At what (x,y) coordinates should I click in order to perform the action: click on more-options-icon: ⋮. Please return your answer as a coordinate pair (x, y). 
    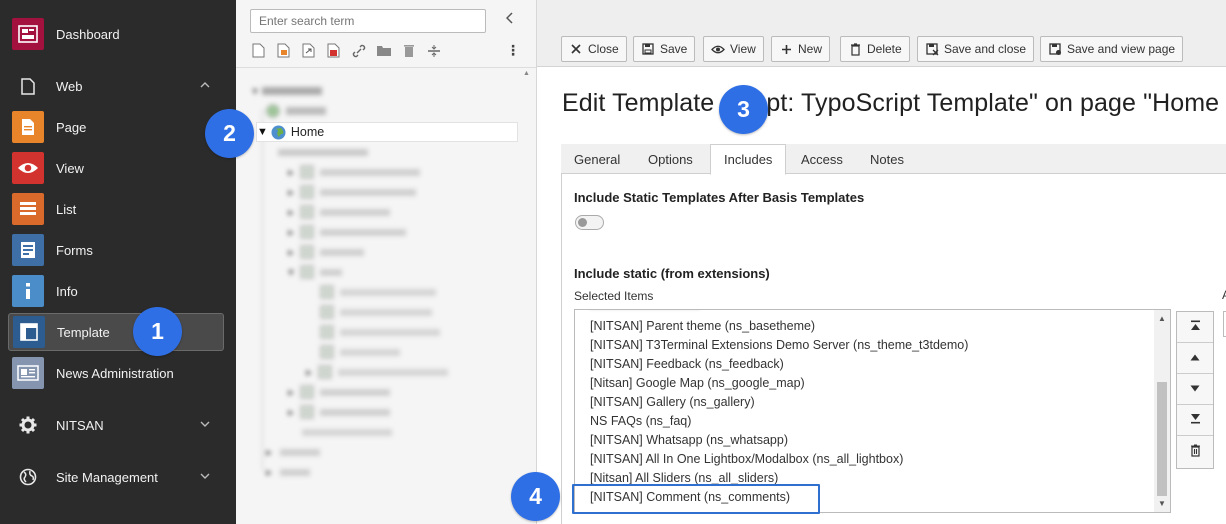
    Looking at the image, I should click on (513, 50).